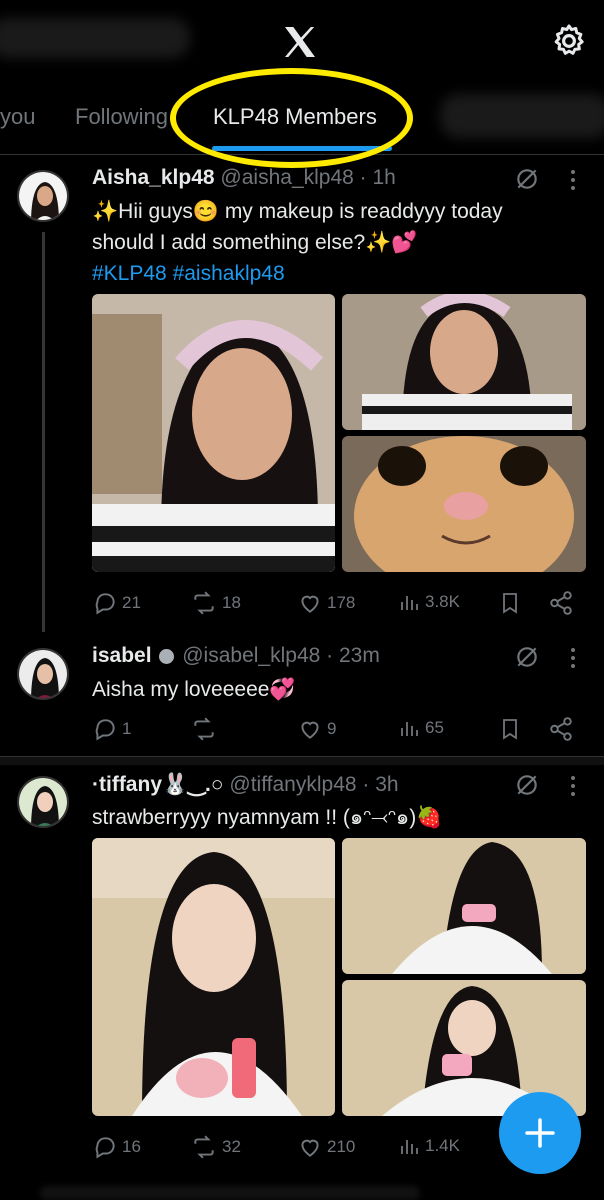 The height and width of the screenshot is (1200, 604). What do you see at coordinates (291, 118) in the screenshot?
I see `highlight-circle` at bounding box center [291, 118].